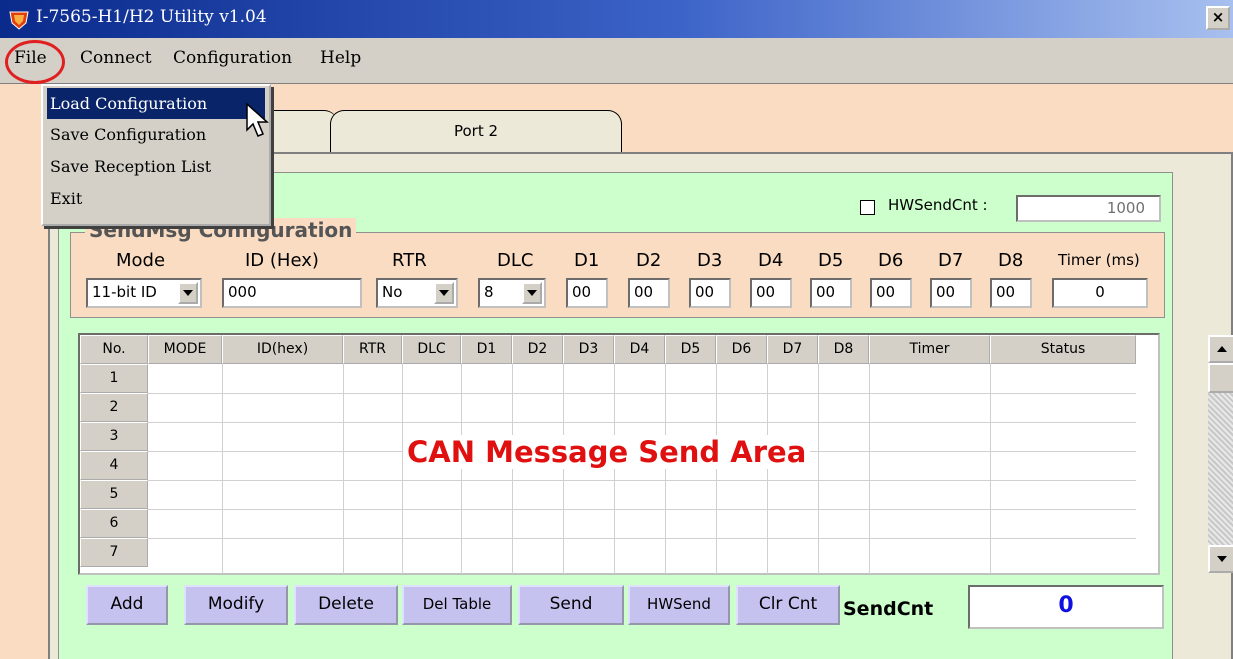 Image resolution: width=1233 pixels, height=659 pixels. I want to click on timer-label: Timer (ms), so click(1099, 260).